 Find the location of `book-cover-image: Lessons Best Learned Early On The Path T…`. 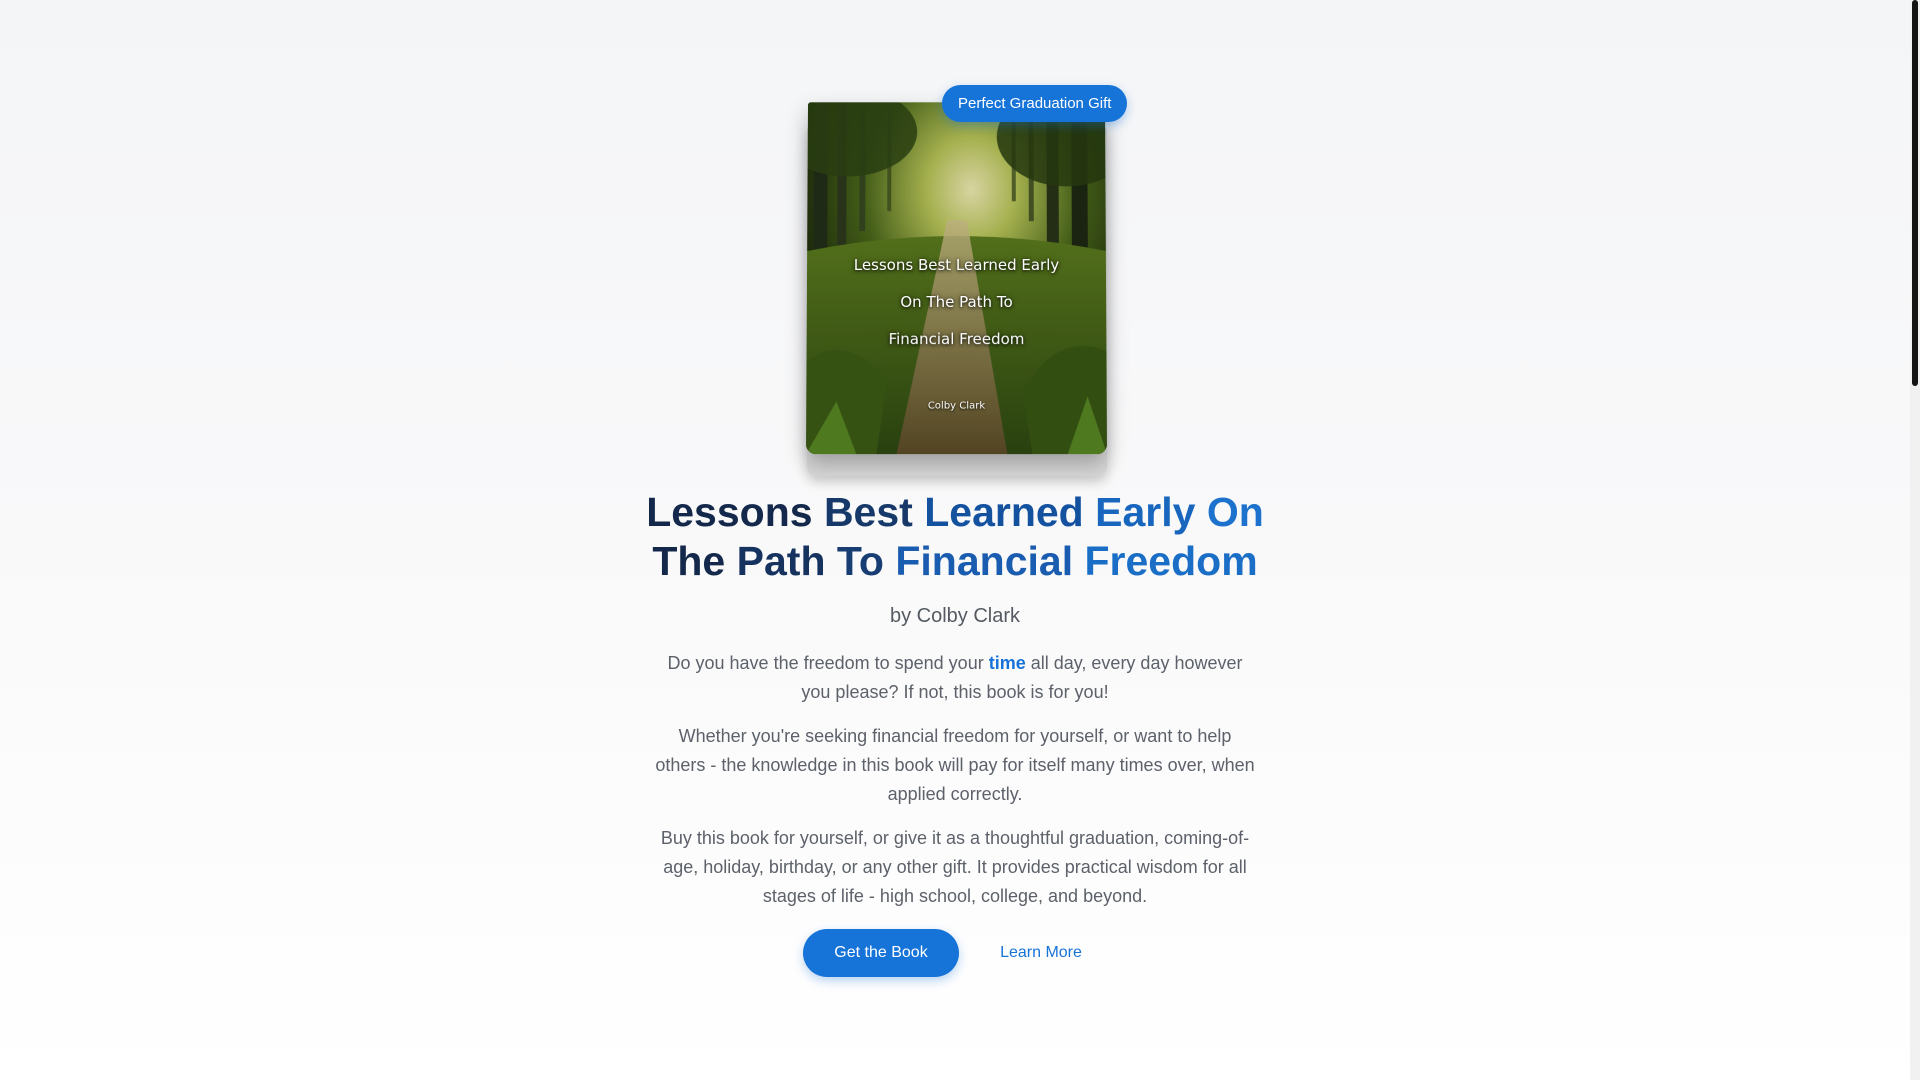

book-cover-image: Lessons Best Learned Early On The Path T… is located at coordinates (956, 288).